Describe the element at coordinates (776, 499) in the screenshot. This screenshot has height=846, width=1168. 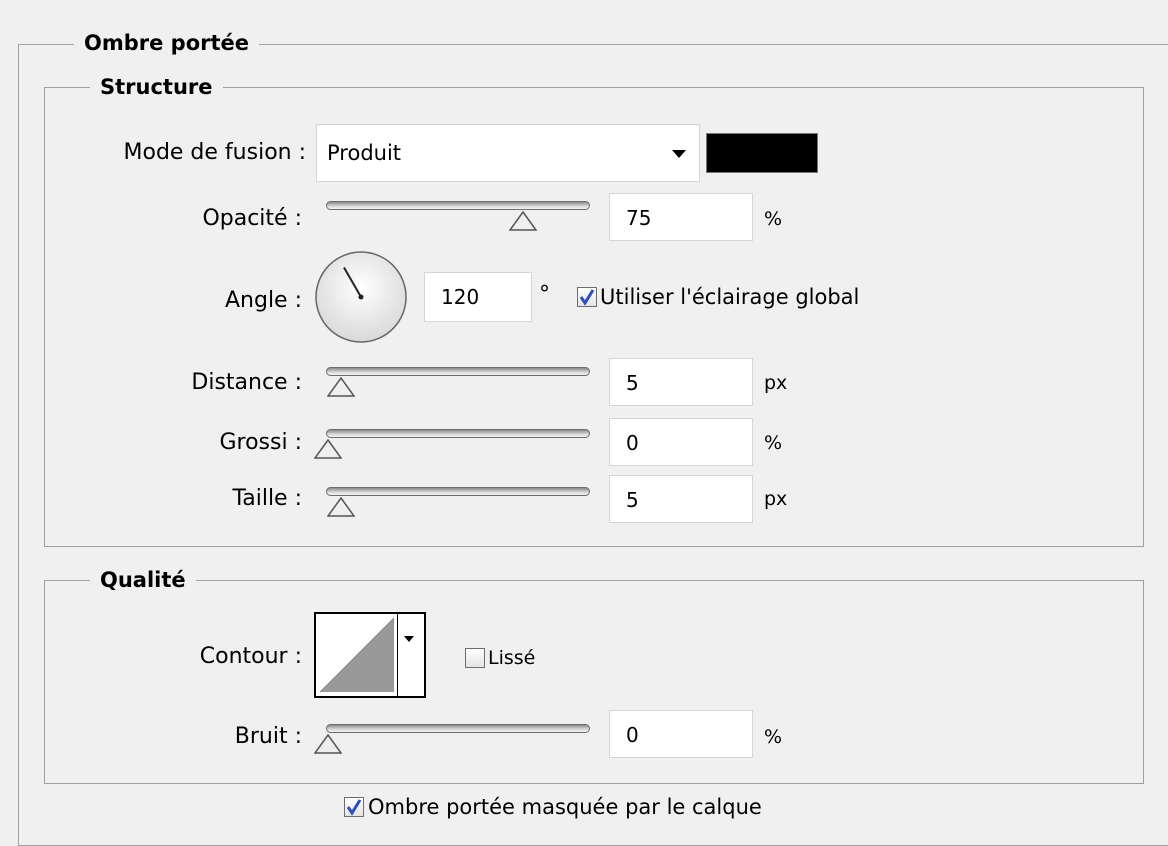
I see `size-unit: px` at that location.